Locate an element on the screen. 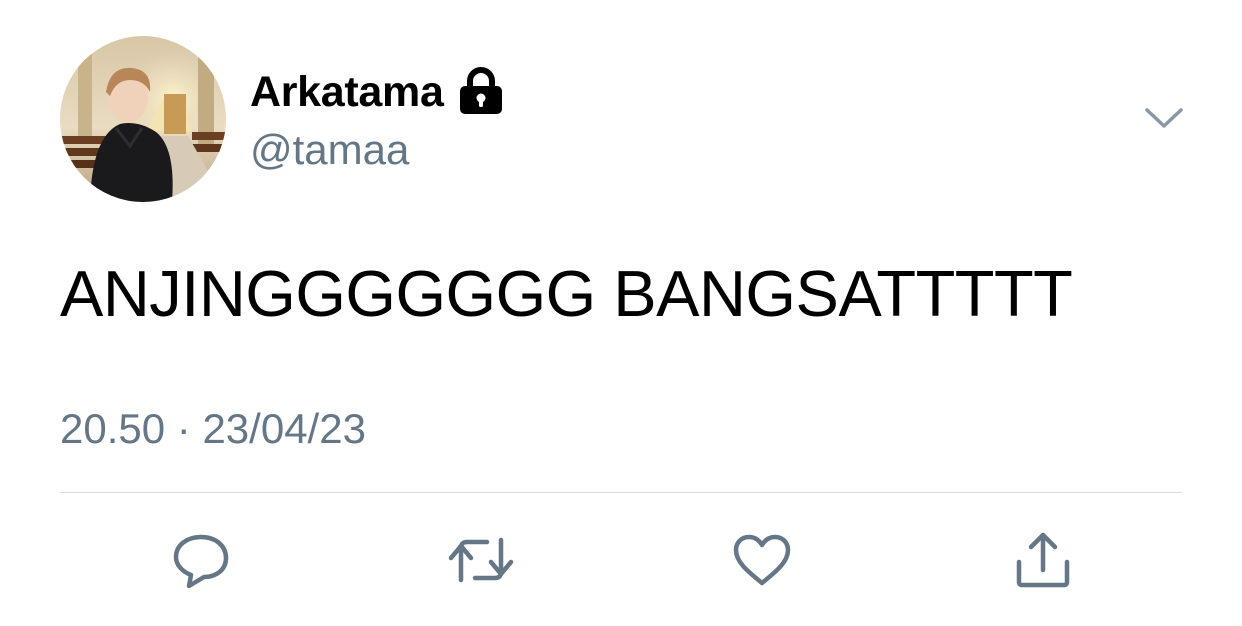  heart-icon is located at coordinates (762, 560).